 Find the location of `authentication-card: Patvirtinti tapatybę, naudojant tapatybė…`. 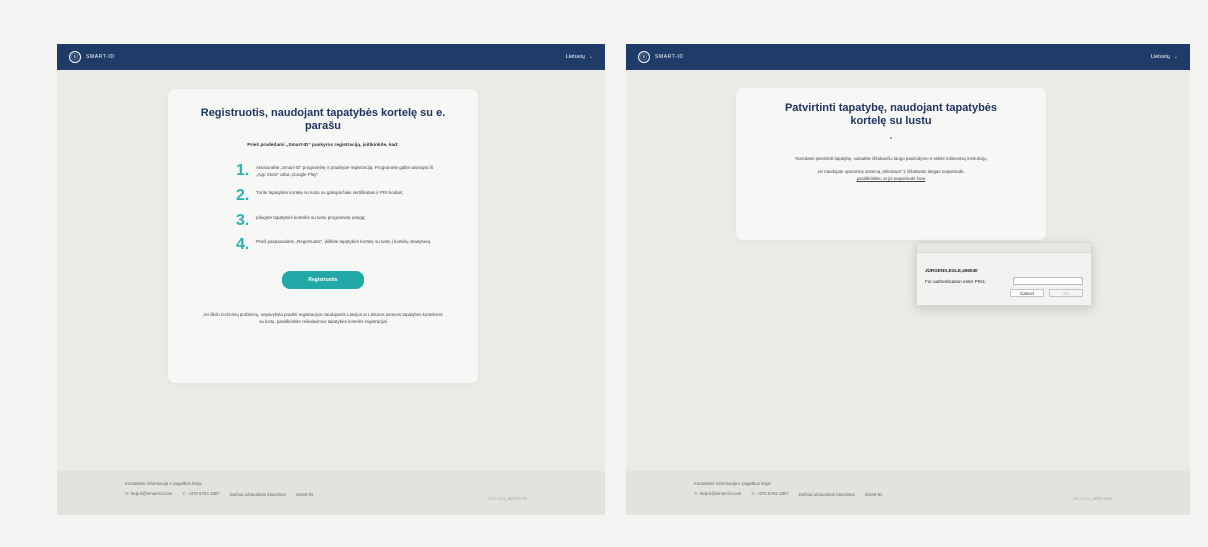

authentication-card: Patvirtinti tapatybę, naudojant tapatybė… is located at coordinates (891, 164).